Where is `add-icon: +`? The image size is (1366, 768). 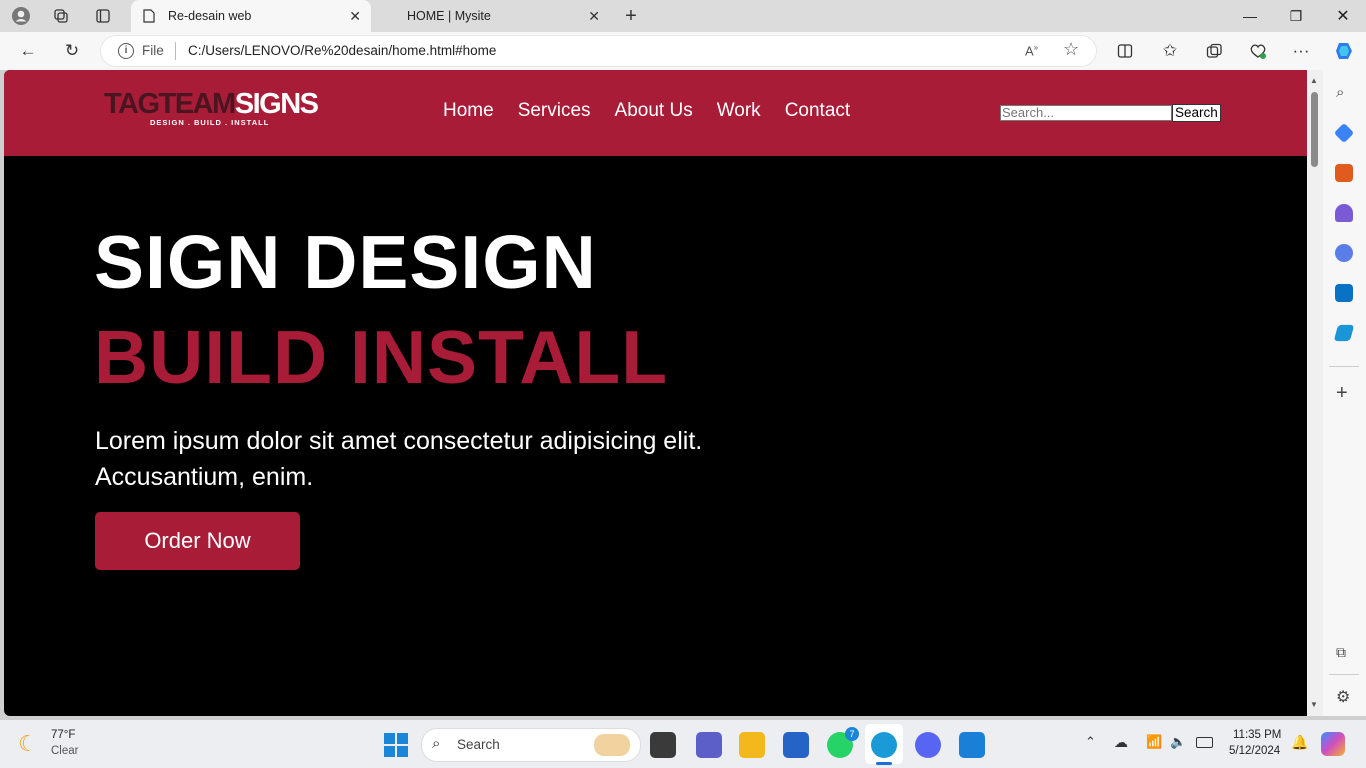
add-icon: + is located at coordinates (1342, 393).